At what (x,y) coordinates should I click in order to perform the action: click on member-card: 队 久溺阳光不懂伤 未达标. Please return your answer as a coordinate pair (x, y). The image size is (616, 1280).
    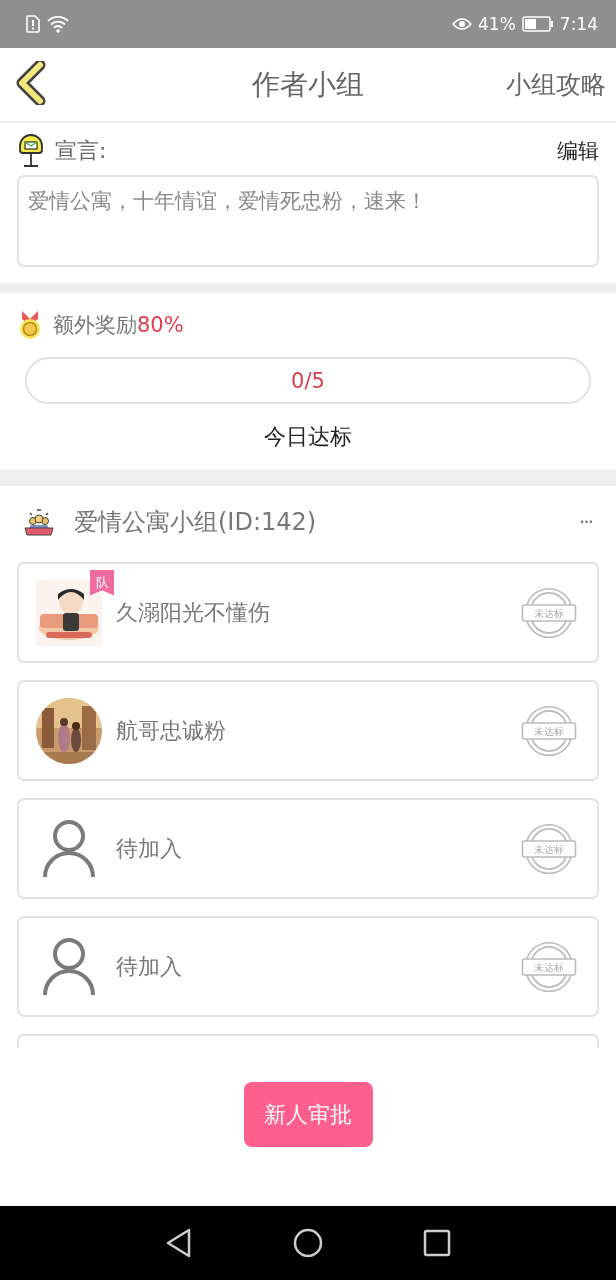
    Looking at the image, I should click on (308, 612).